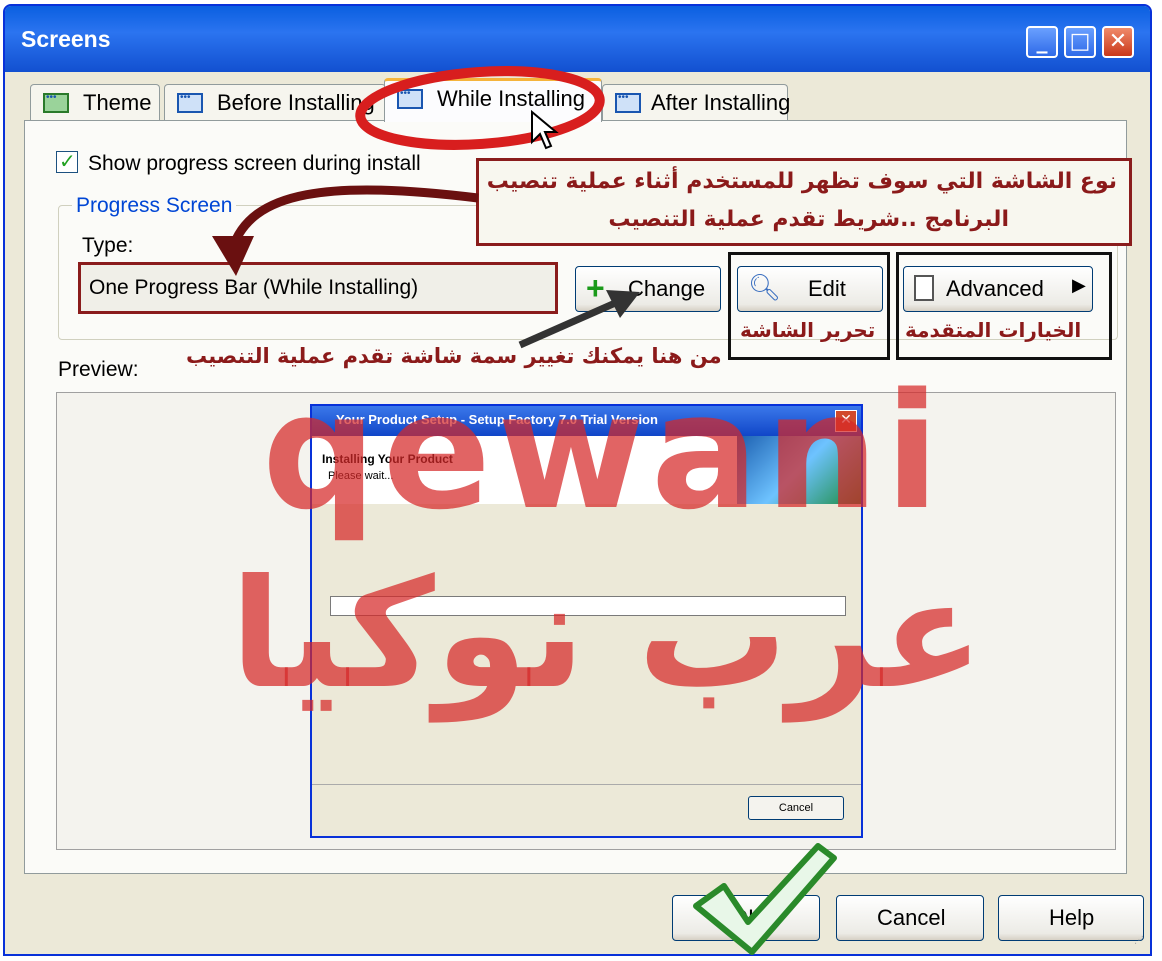 This screenshot has width=1162, height=961. I want to click on preview-cancel-button: Cancel, so click(796, 808).